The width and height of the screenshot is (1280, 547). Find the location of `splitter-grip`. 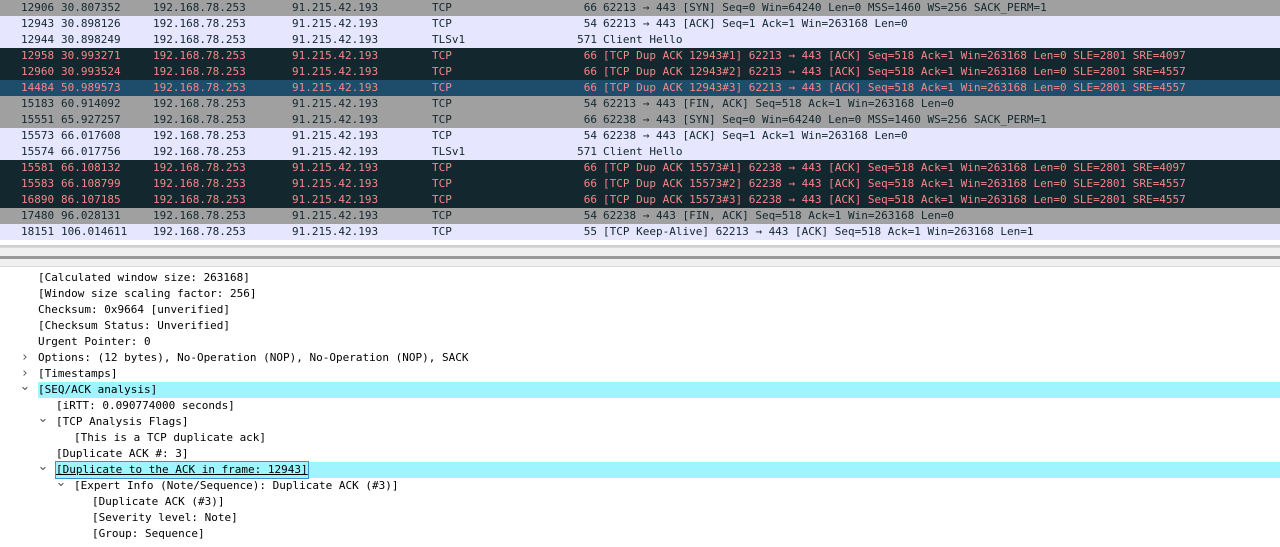

splitter-grip is located at coordinates (640, 257).